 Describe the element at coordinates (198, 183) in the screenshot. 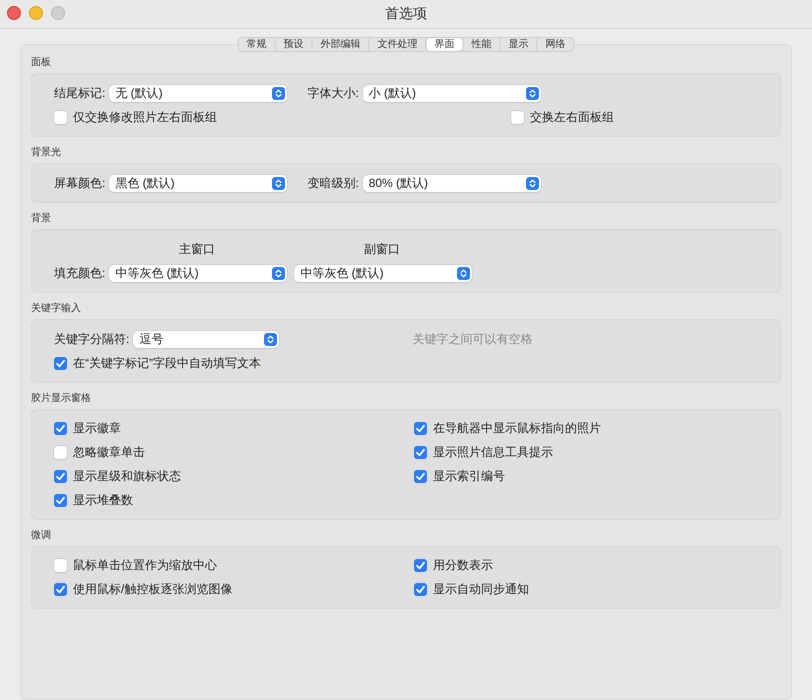

I see `dropdown: 黑色 (默认)` at that location.